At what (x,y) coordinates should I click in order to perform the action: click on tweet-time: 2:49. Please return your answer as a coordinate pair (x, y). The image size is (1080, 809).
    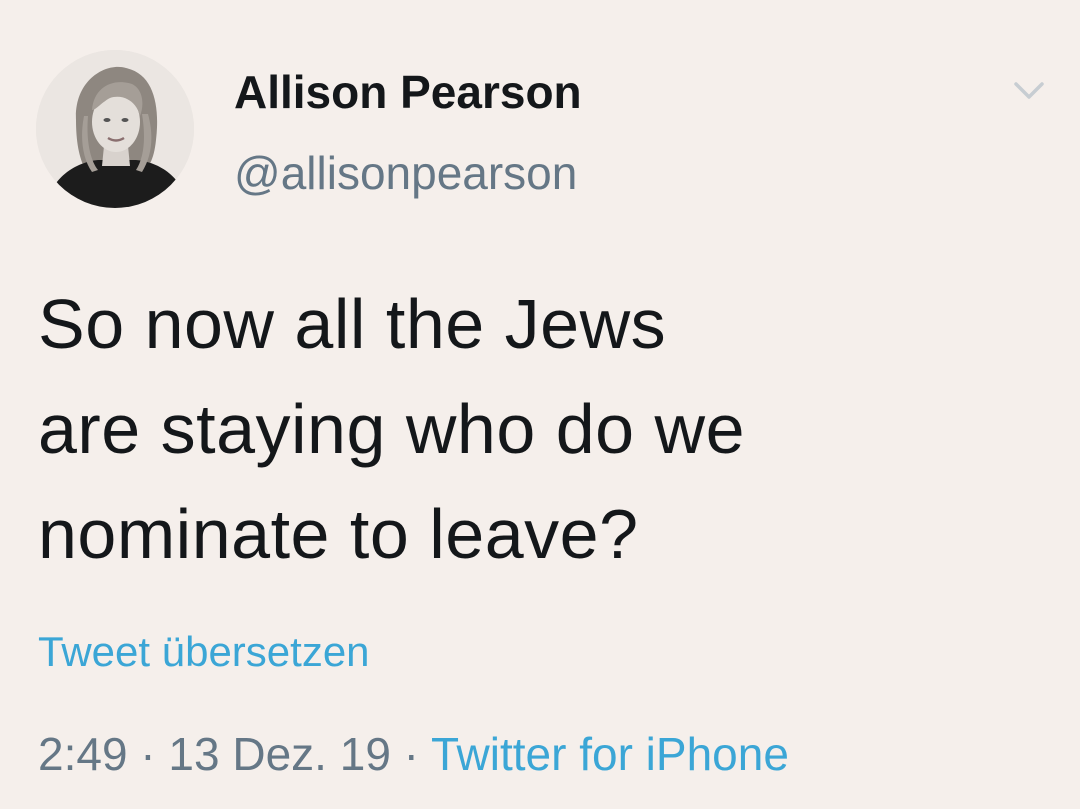
    Looking at the image, I should click on (83, 754).